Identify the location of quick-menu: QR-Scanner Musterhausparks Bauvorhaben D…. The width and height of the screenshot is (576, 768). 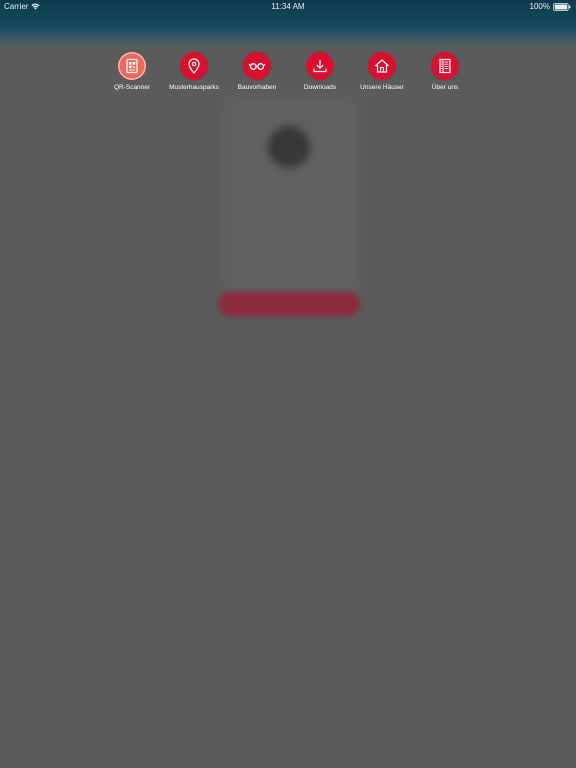
(292, 74).